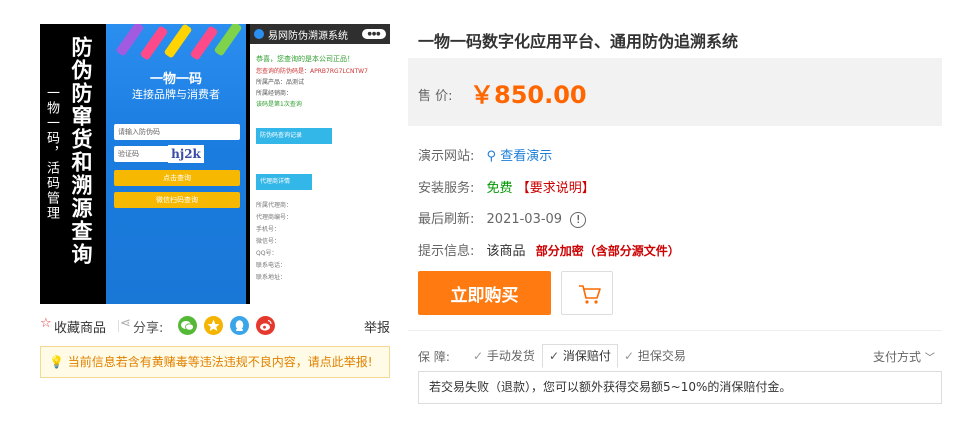  I want to click on cart-icon, so click(590, 294).